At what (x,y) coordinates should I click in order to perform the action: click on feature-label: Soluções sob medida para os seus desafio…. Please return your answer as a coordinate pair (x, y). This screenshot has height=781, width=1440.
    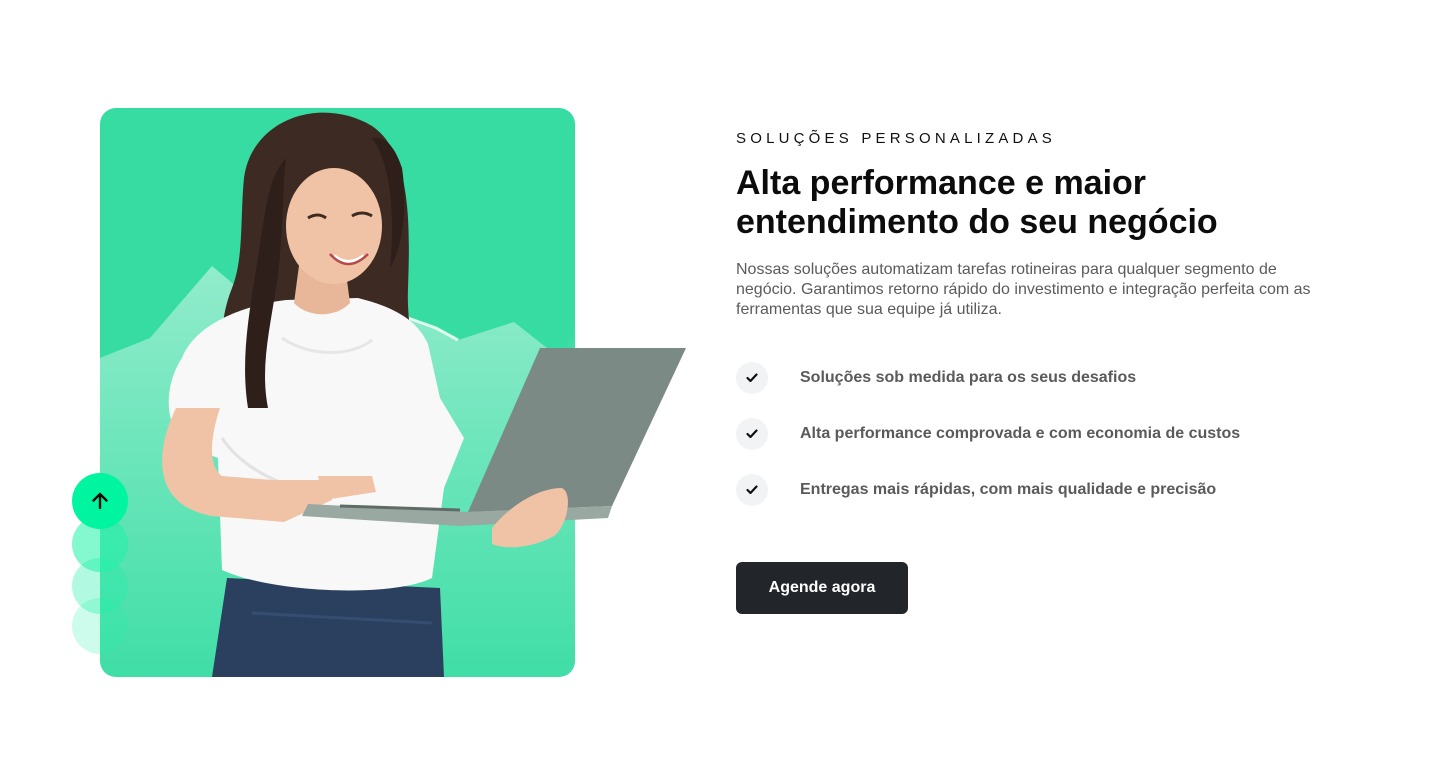
    Looking at the image, I should click on (968, 377).